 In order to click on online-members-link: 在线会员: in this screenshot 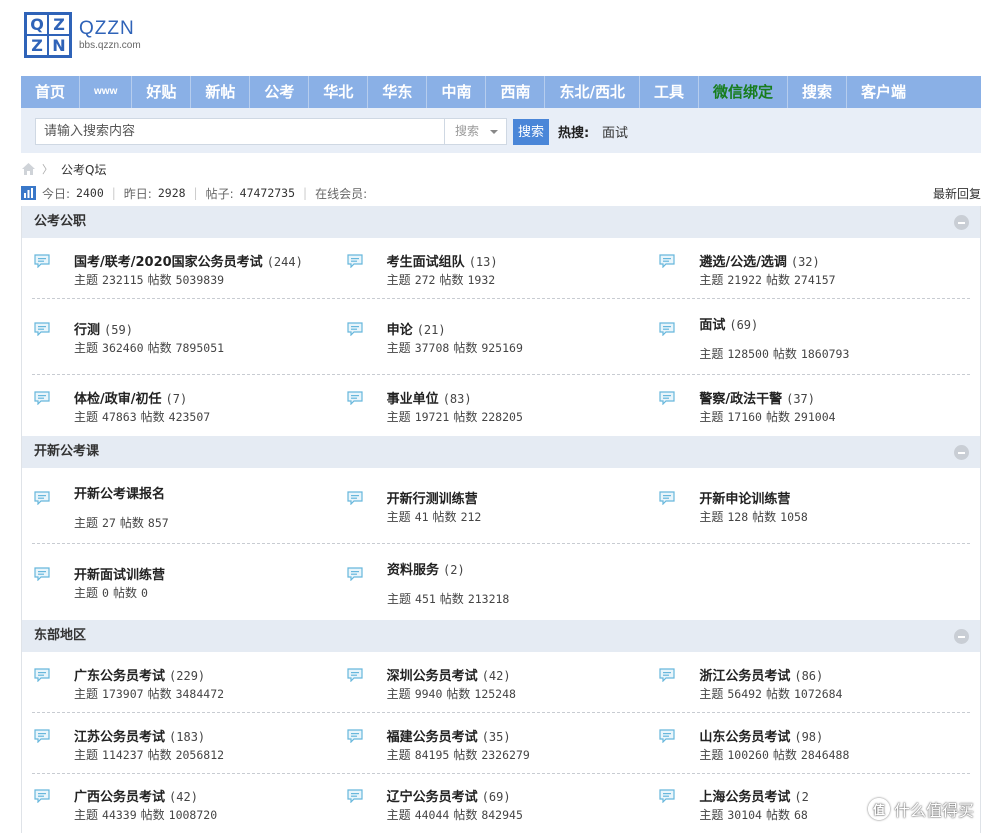, I will do `click(341, 193)`.